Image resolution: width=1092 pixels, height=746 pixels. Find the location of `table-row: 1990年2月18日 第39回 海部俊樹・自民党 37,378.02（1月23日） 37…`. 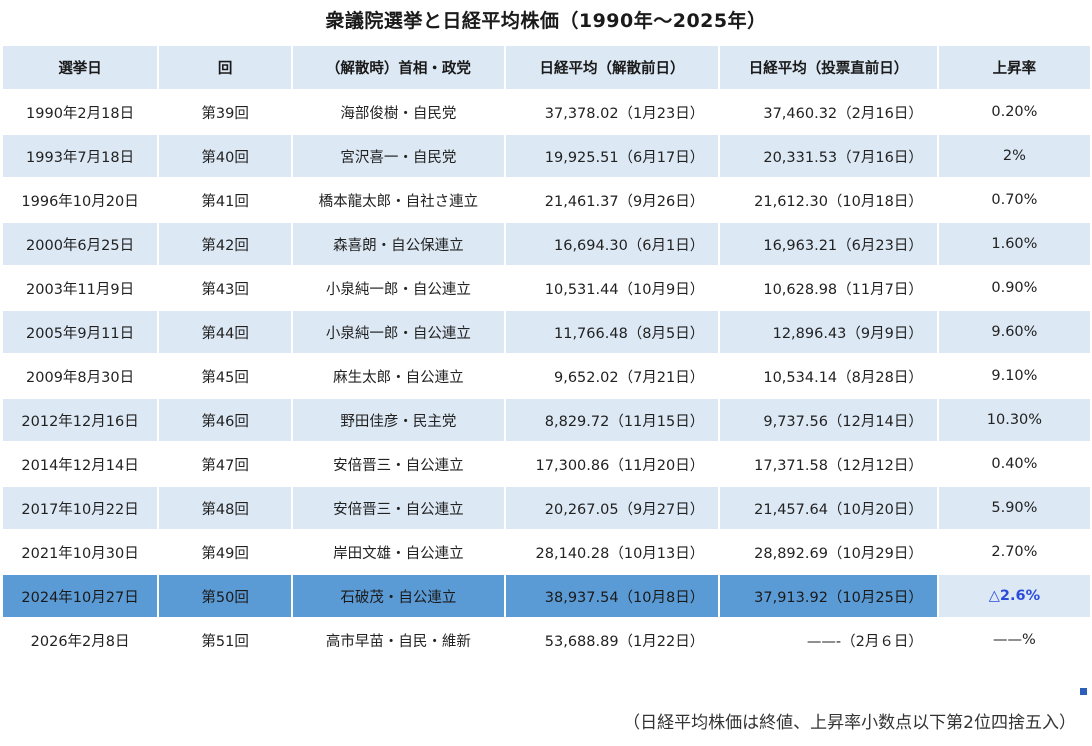

table-row: 1990年2月18日 第39回 海部俊樹・自民党 37,378.02（1月23日） 37… is located at coordinates (546, 112).